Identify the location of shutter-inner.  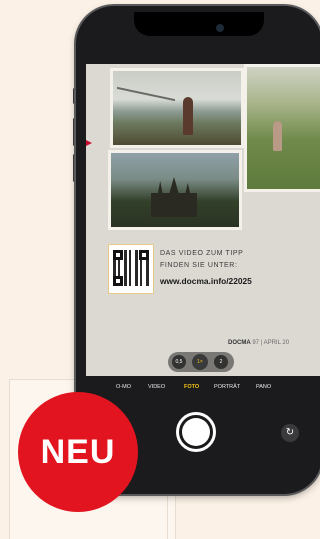
(196, 432).